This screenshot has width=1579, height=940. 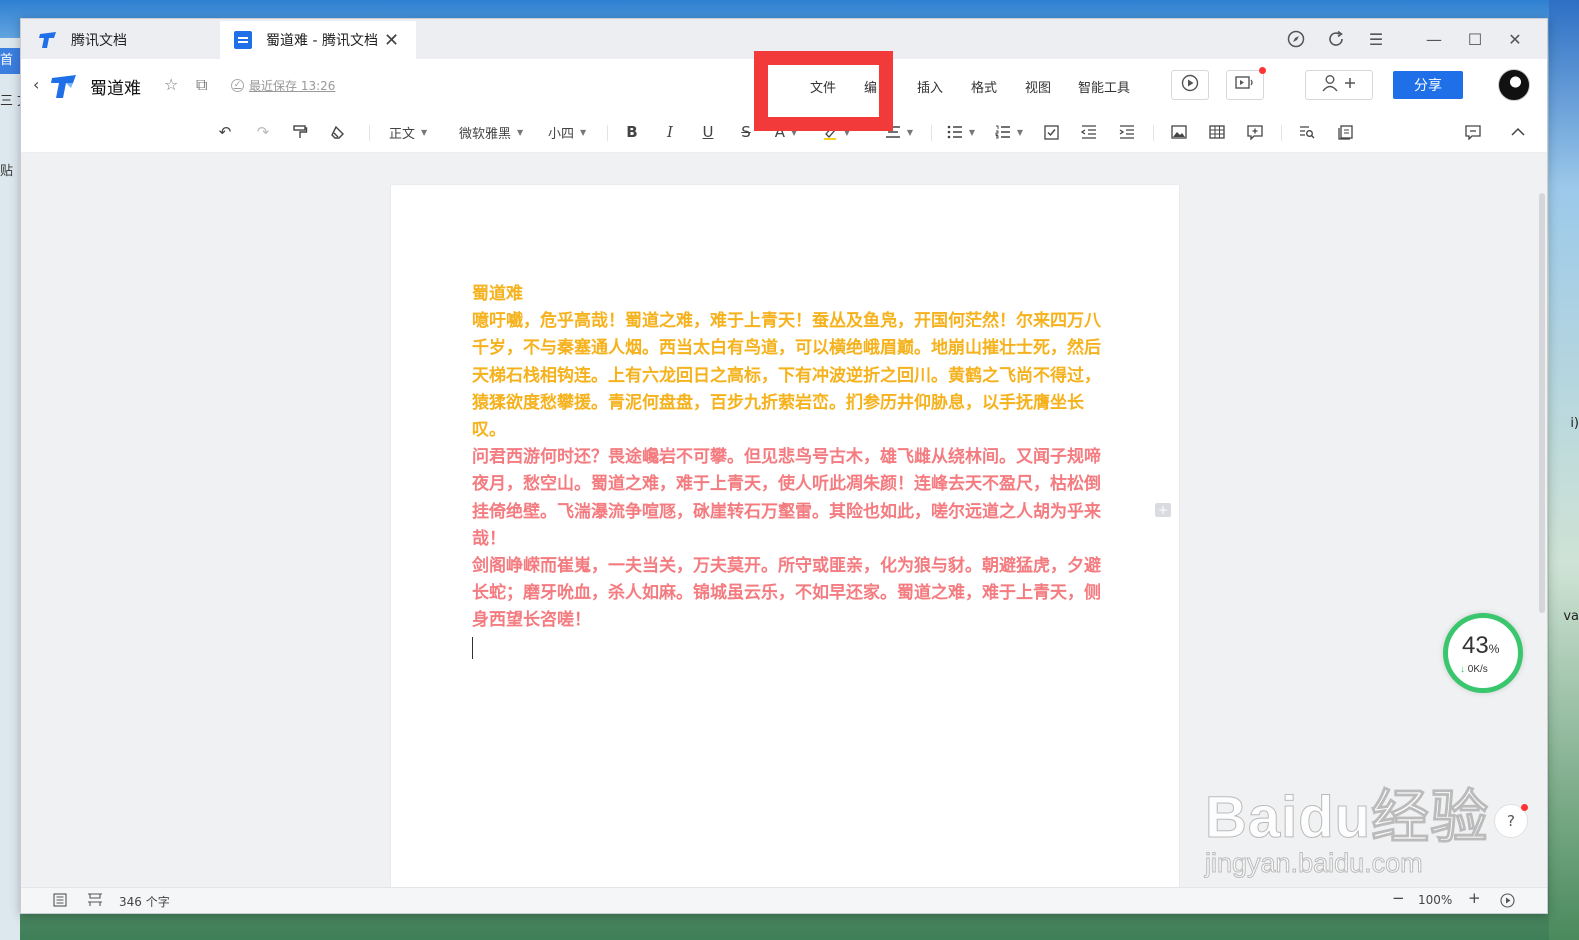 What do you see at coordinates (1089, 132) in the screenshot?
I see `decrease-indent-icon` at bounding box center [1089, 132].